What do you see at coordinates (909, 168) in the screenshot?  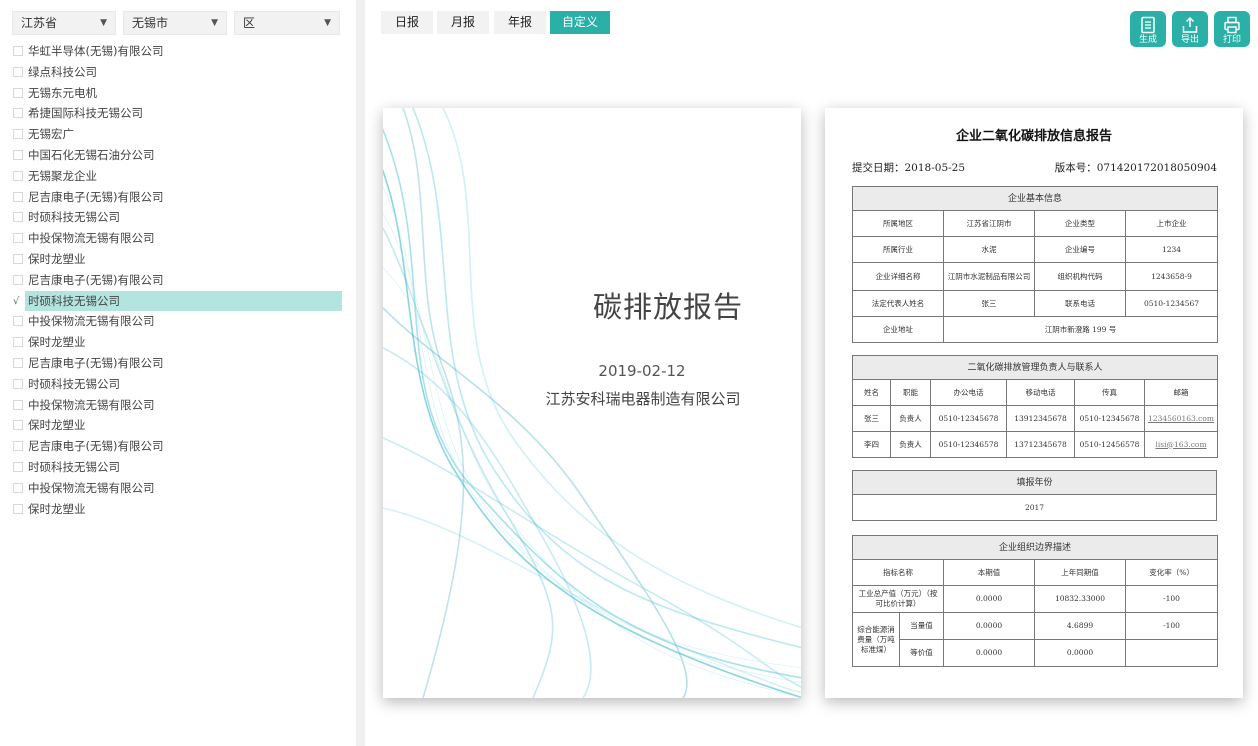 I see `submit-date: 提交日期：2018-05-25` at bounding box center [909, 168].